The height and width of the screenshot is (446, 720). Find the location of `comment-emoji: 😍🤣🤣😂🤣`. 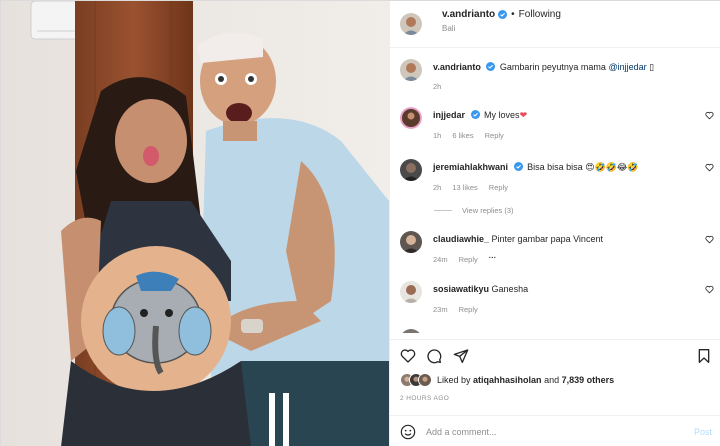

comment-emoji: 😍🤣🤣😂🤣 is located at coordinates (612, 167).